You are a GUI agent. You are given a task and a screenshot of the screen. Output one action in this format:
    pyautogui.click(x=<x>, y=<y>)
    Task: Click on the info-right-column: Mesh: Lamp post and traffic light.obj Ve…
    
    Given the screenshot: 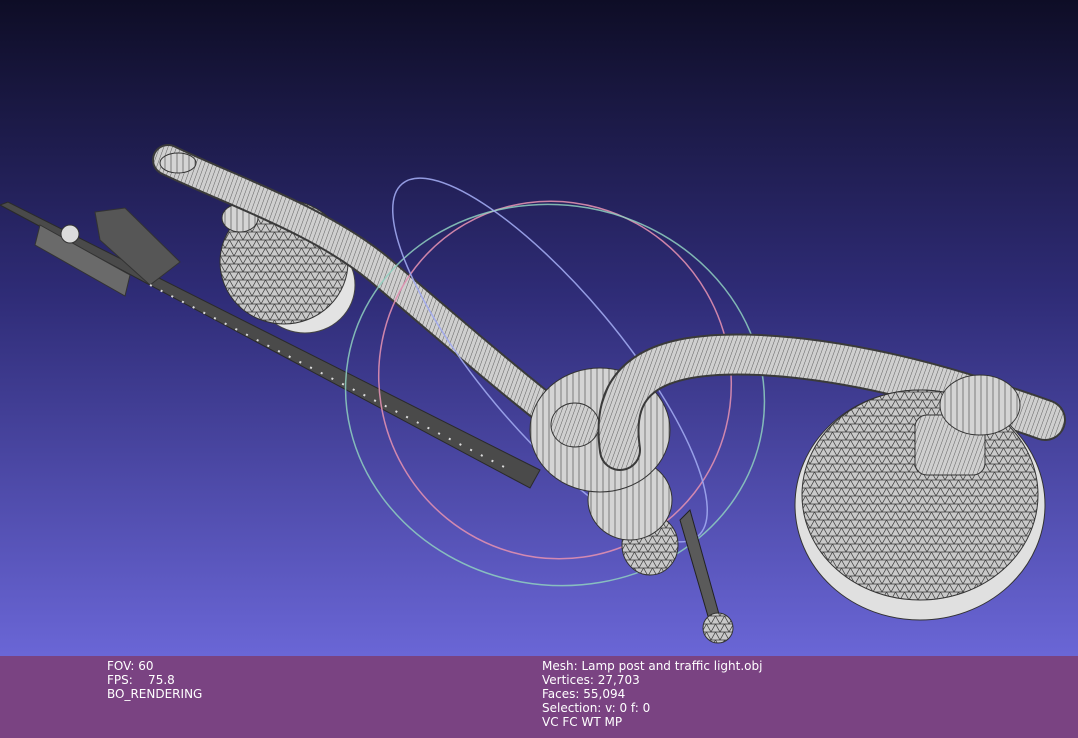 What is the action you would take?
    pyautogui.click(x=652, y=694)
    